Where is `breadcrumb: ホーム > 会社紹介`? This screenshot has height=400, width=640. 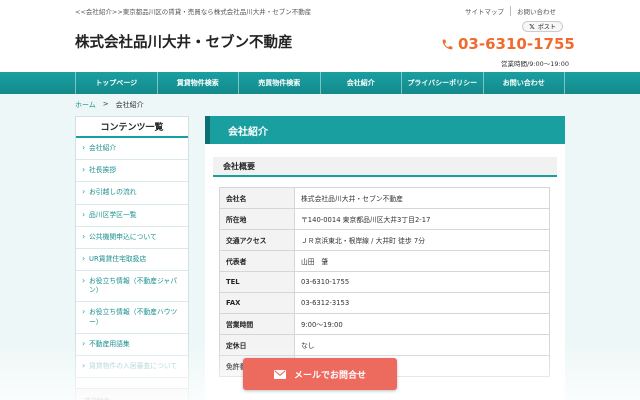
breadcrumb: ホーム > 会社紹介 is located at coordinates (109, 105).